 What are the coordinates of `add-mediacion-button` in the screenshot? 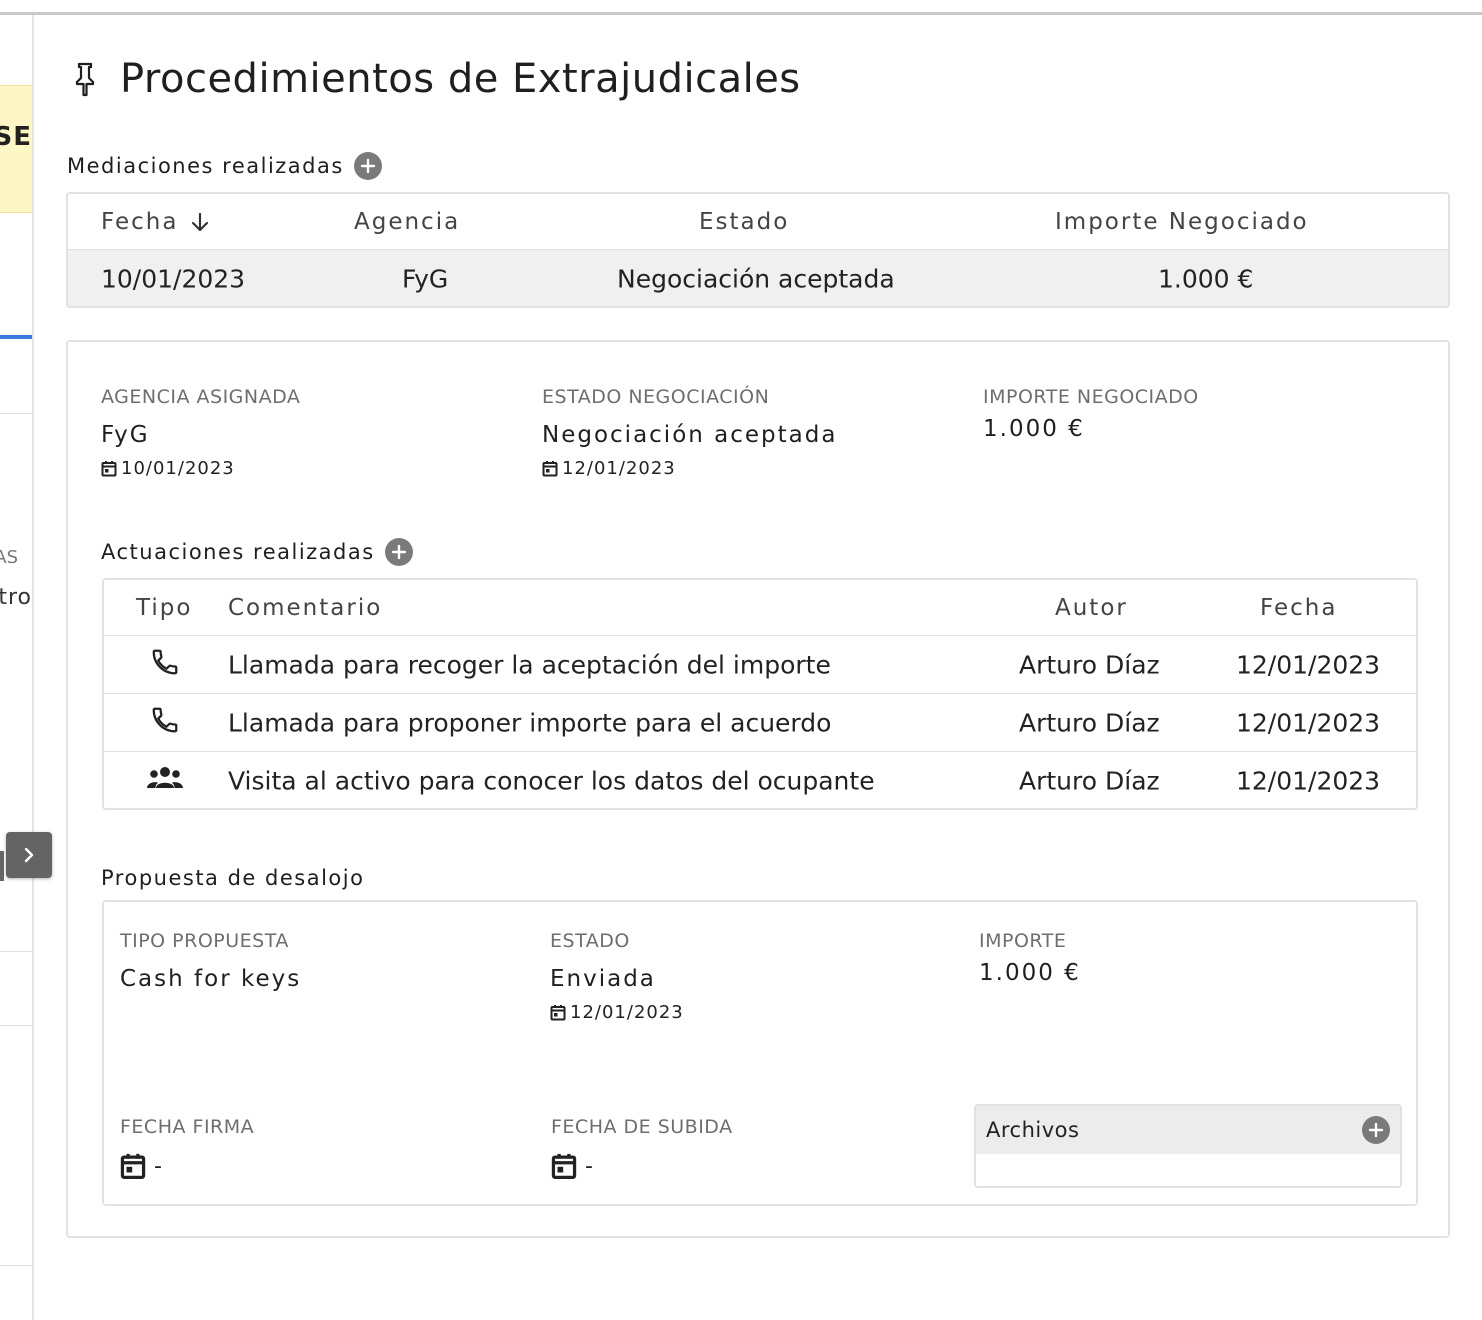 It's located at (367, 166).